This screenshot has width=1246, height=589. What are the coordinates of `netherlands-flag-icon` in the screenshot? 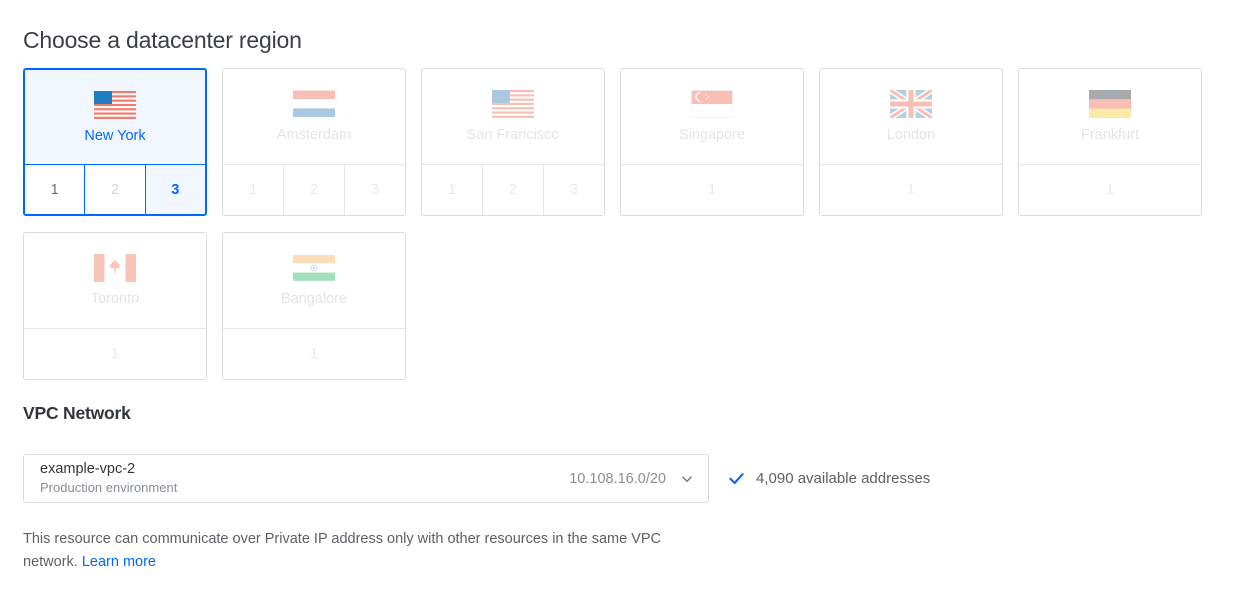 It's located at (314, 104).